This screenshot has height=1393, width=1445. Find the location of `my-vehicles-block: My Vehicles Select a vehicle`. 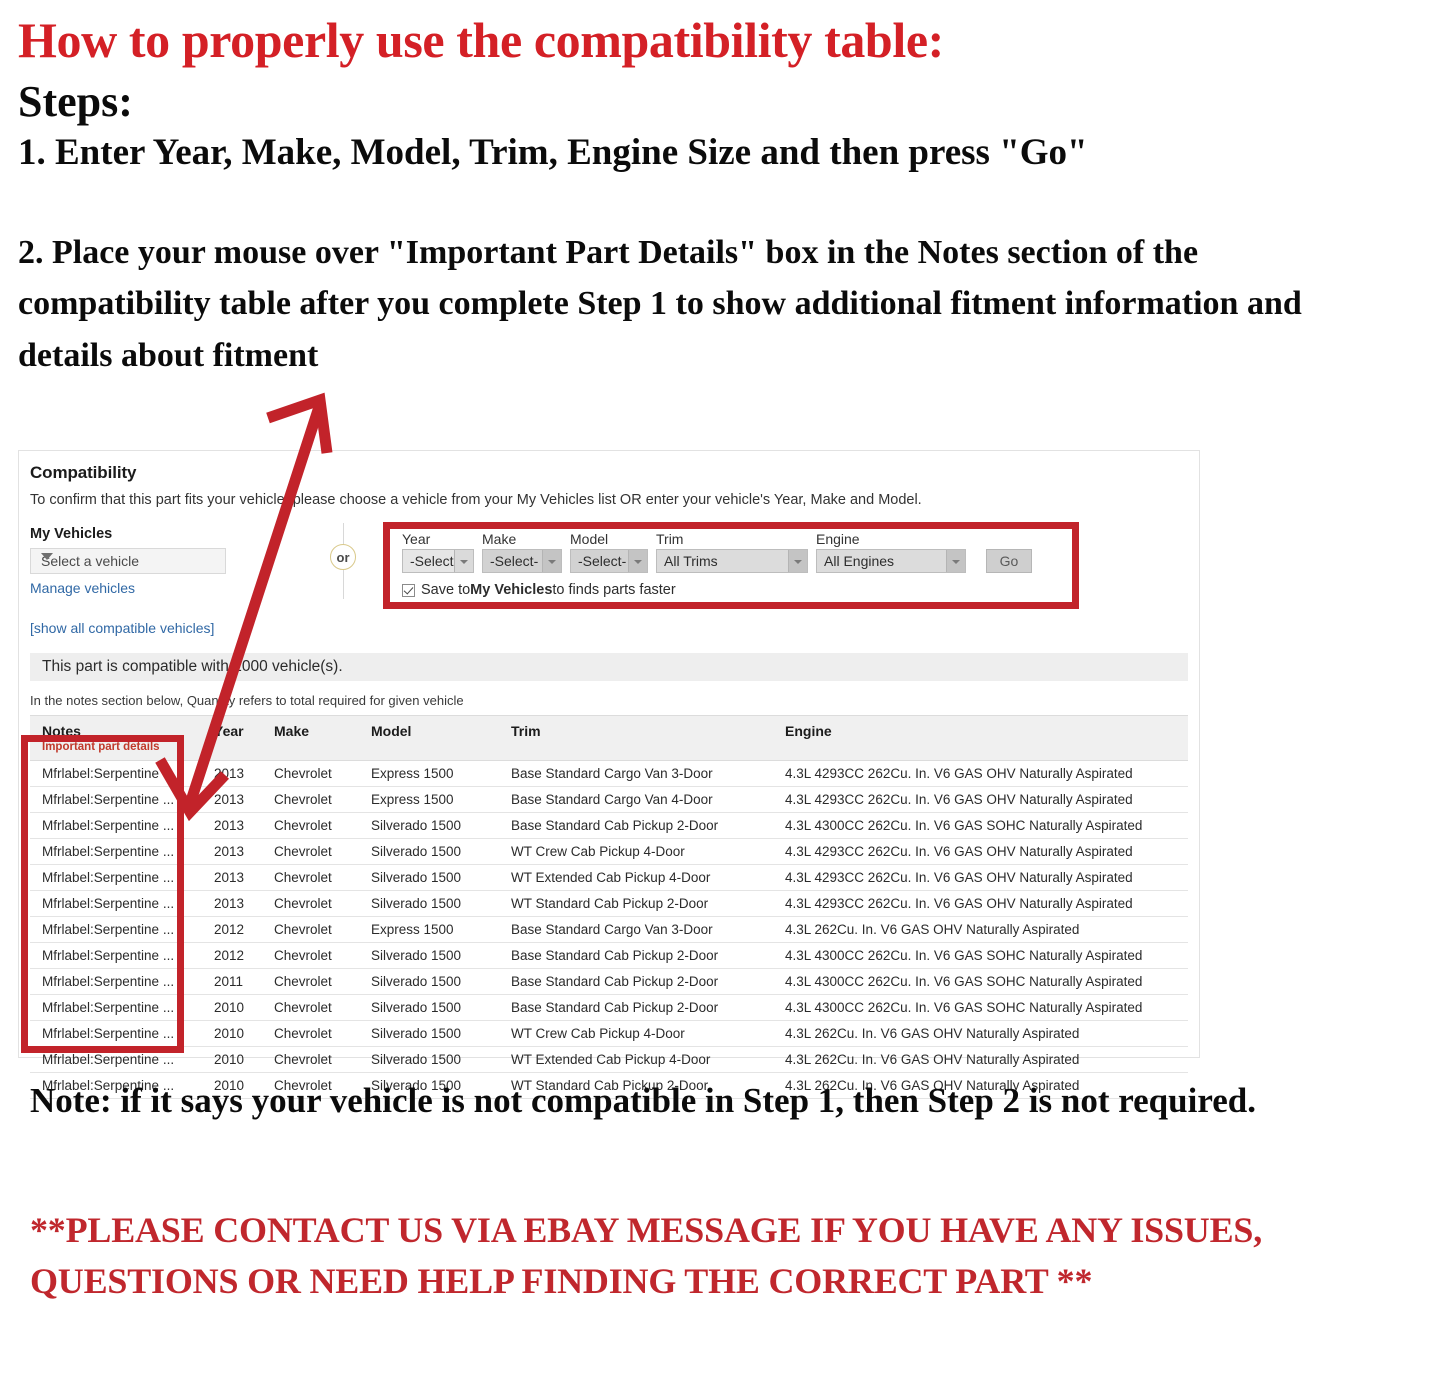

my-vehicles-block: My Vehicles Select a vehicle is located at coordinates (160, 550).